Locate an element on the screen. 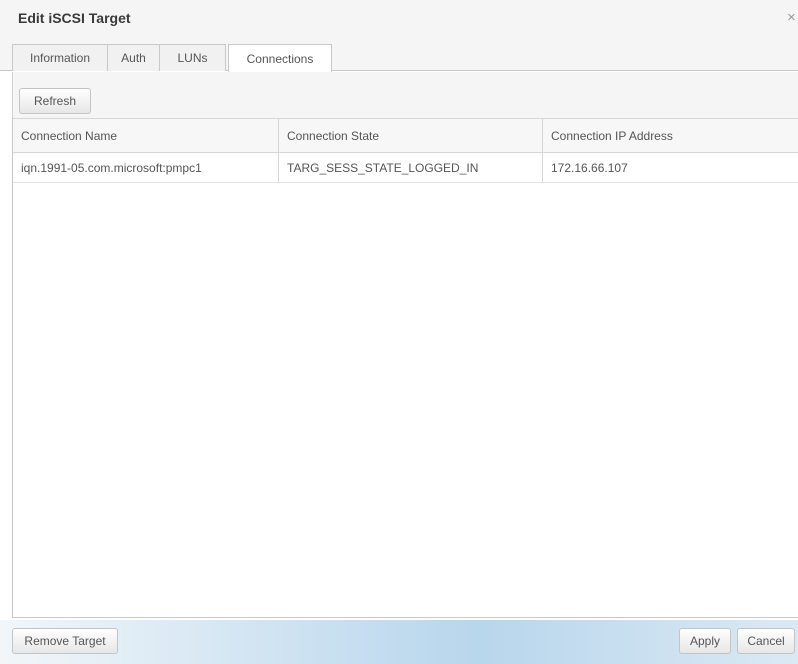 This screenshot has height=664, width=798. cell-connection-ip: 172.16.66.107 is located at coordinates (589, 167).